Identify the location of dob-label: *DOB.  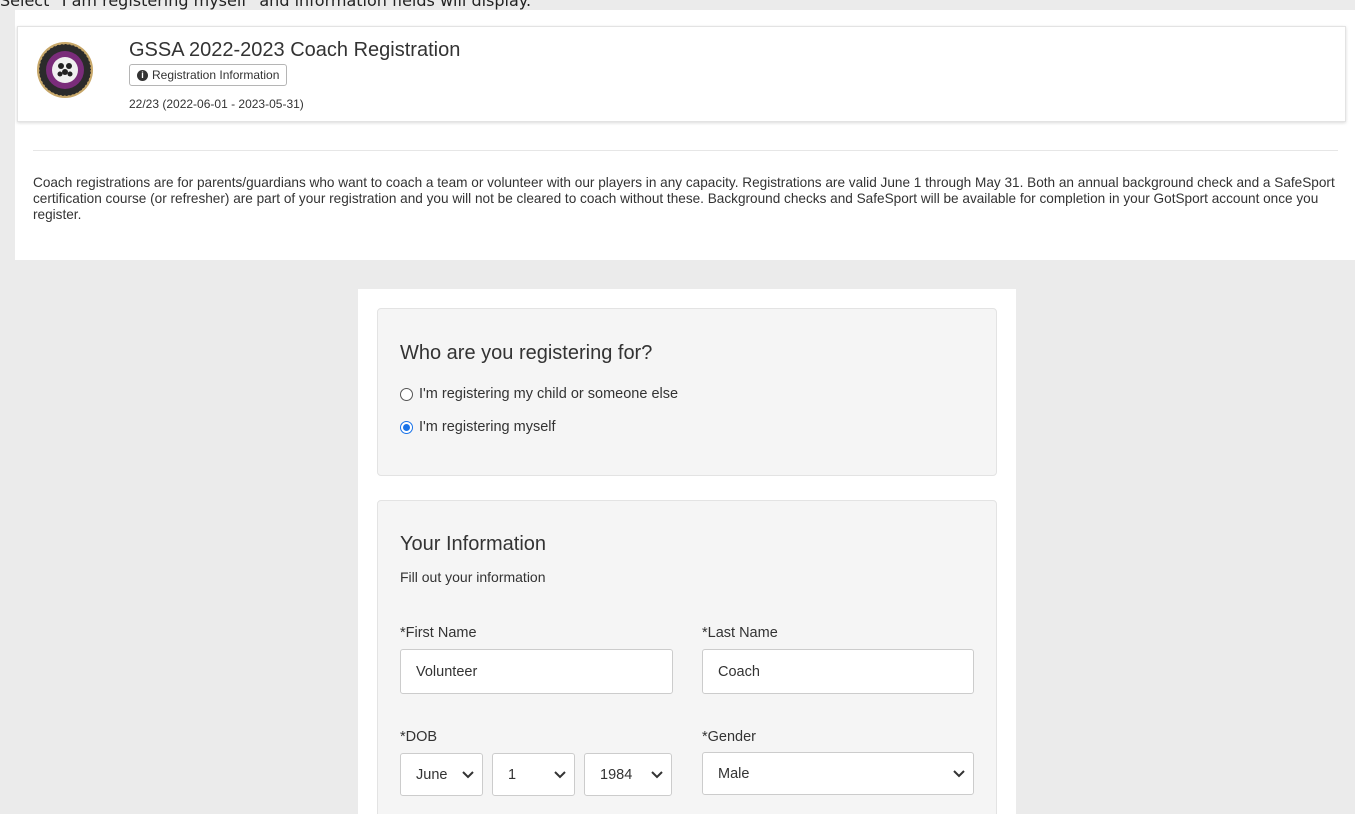
(419, 737).